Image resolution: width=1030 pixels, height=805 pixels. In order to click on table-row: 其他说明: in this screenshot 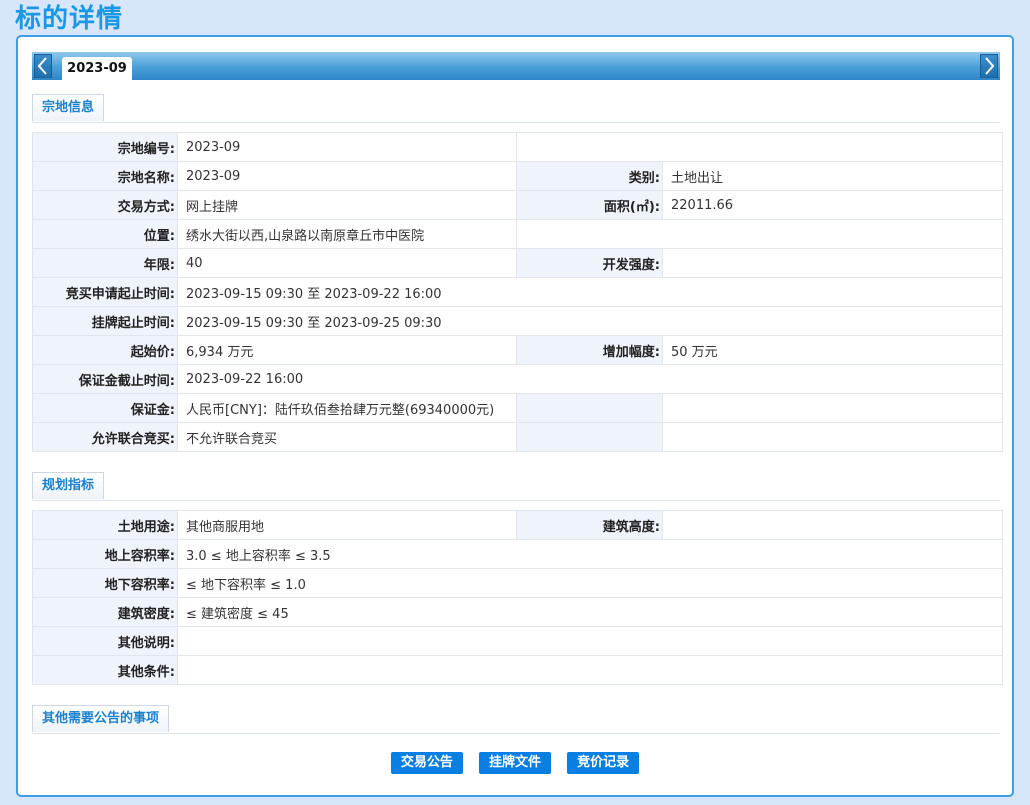, I will do `click(517, 641)`.